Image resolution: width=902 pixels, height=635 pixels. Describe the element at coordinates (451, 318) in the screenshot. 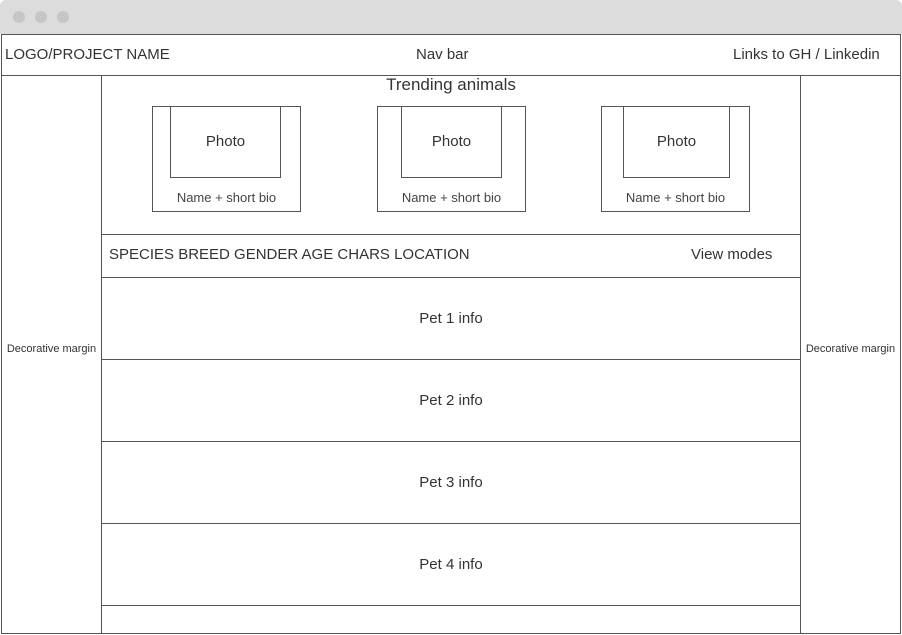

I see `pet-row: Pet 1 info` at that location.